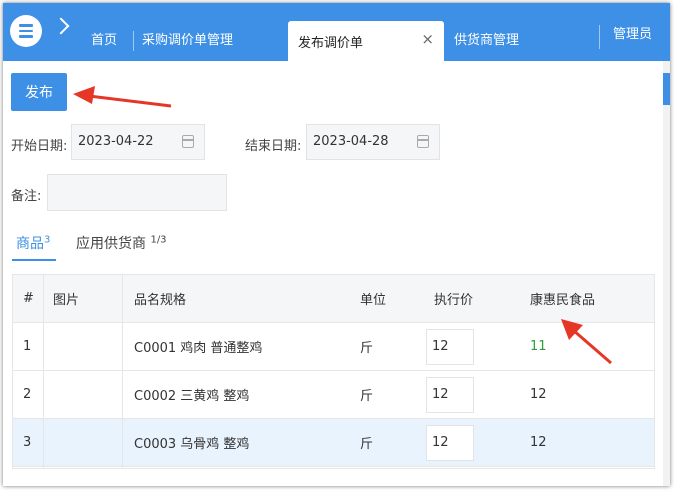 Image resolution: width=678 pixels, height=492 pixels. What do you see at coordinates (28, 298) in the screenshot?
I see `col-header-index: #` at bounding box center [28, 298].